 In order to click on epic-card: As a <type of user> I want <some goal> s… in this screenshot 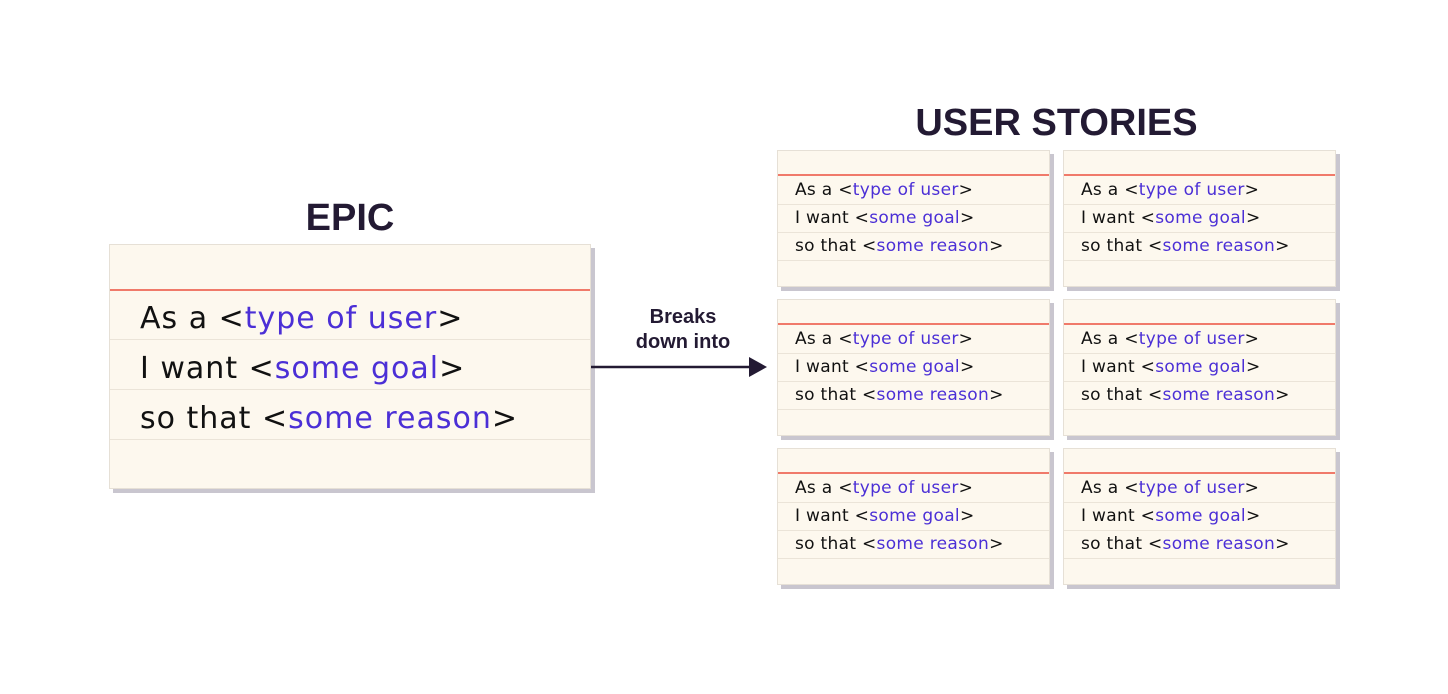, I will do `click(350, 366)`.